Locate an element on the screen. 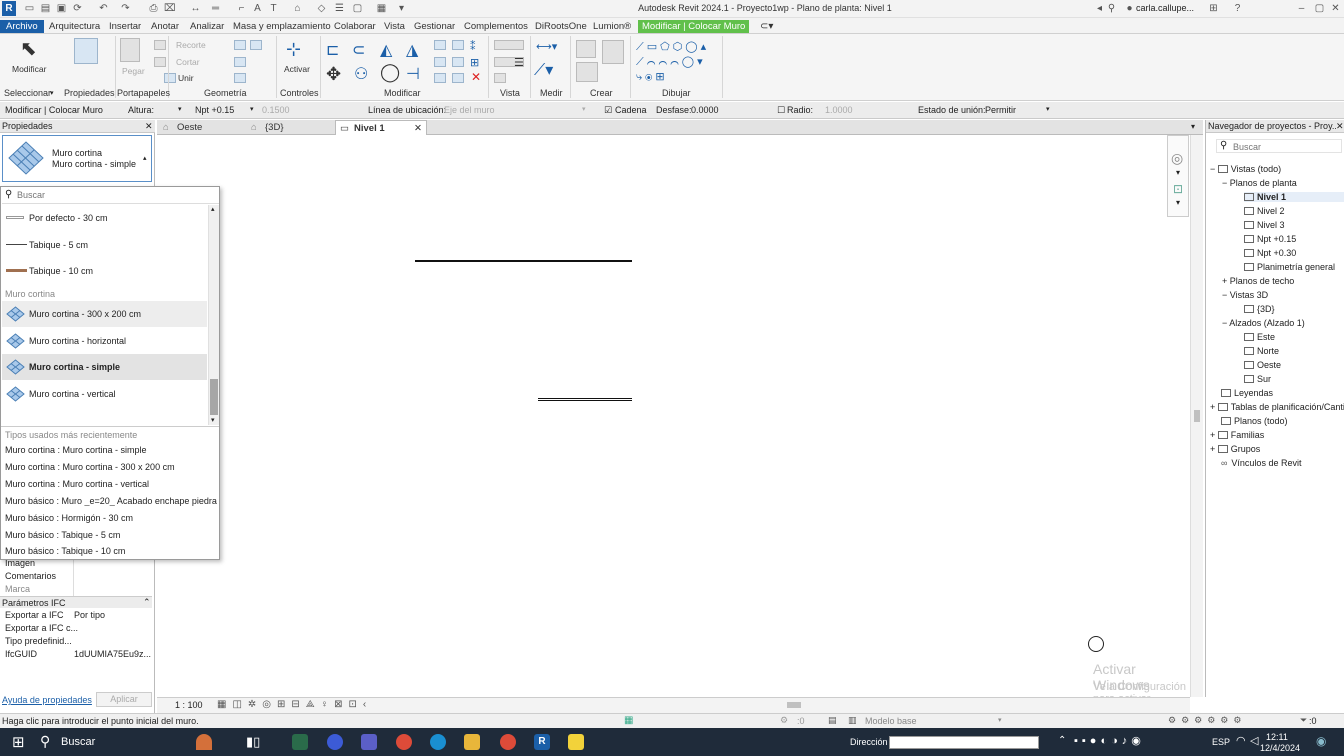  geometry-tool-2-icon is located at coordinates (256, 45).